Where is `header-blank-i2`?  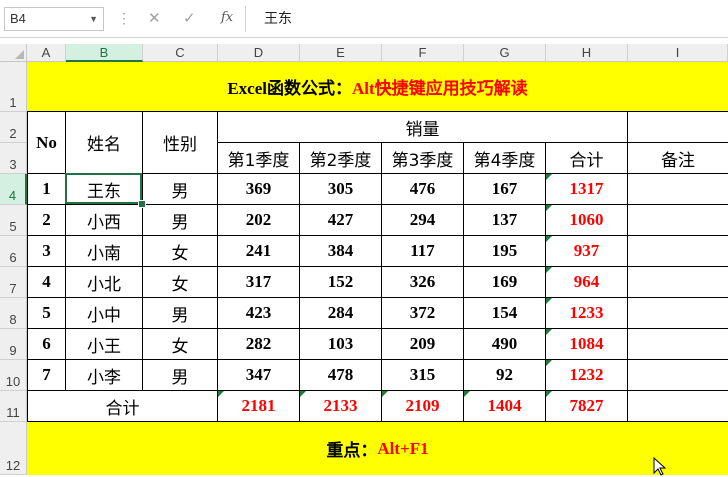 header-blank-i2 is located at coordinates (678, 127).